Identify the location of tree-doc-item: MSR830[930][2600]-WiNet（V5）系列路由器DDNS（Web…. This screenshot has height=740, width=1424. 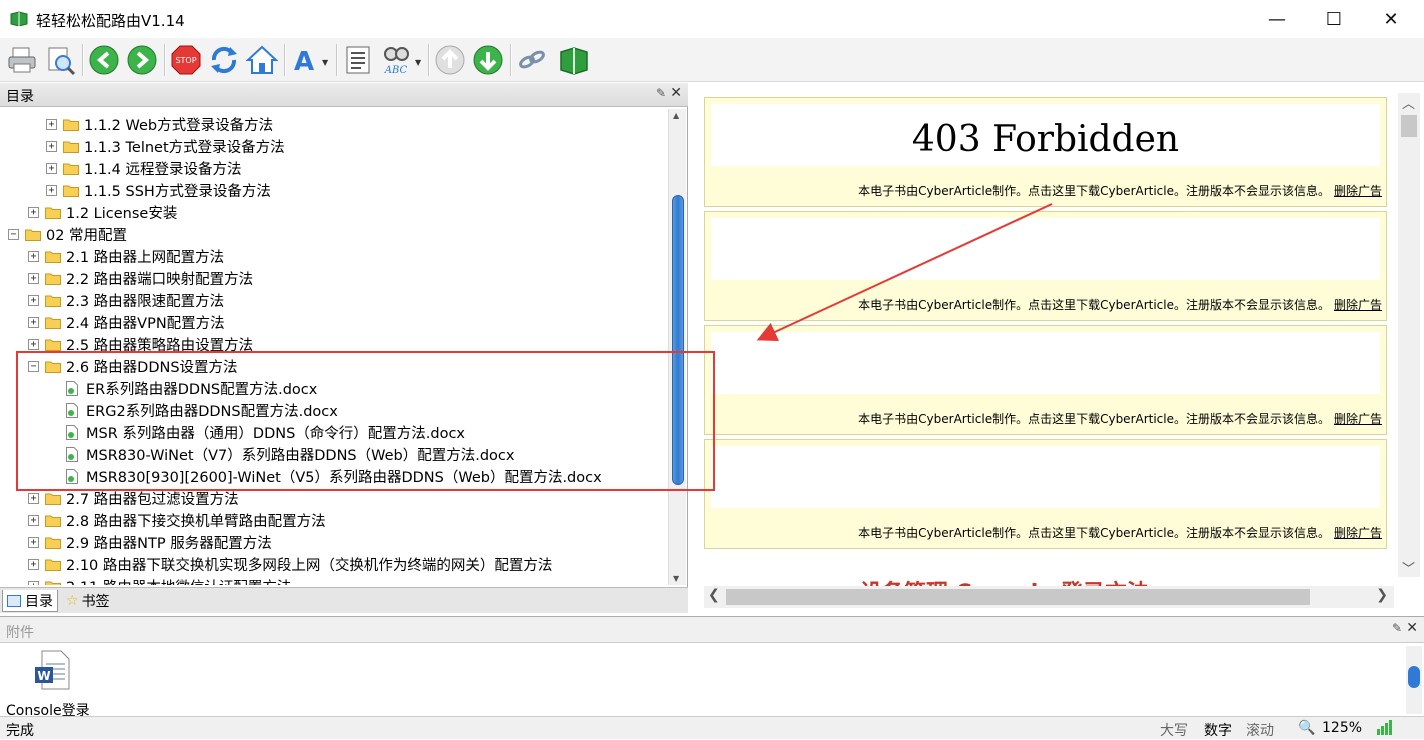
(334, 476).